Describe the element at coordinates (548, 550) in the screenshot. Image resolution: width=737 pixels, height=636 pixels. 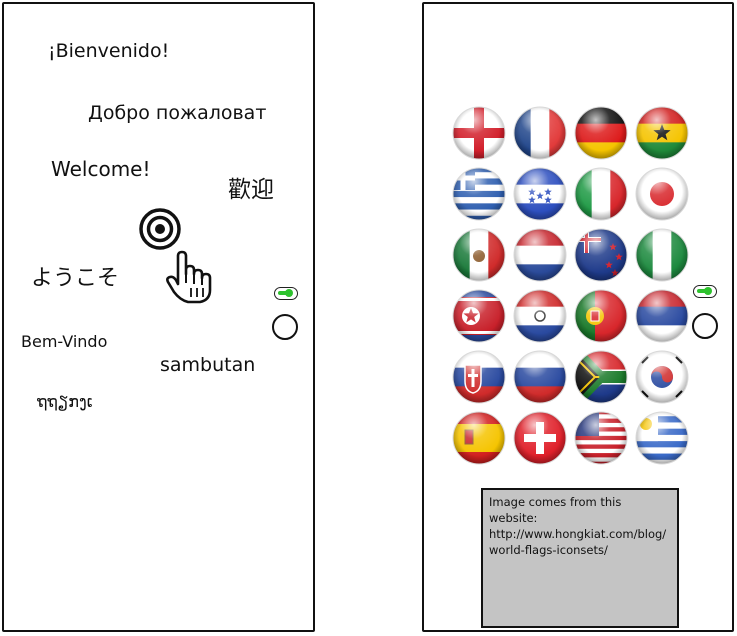
I see `source-note-url: world-flags-iconsets/` at that location.